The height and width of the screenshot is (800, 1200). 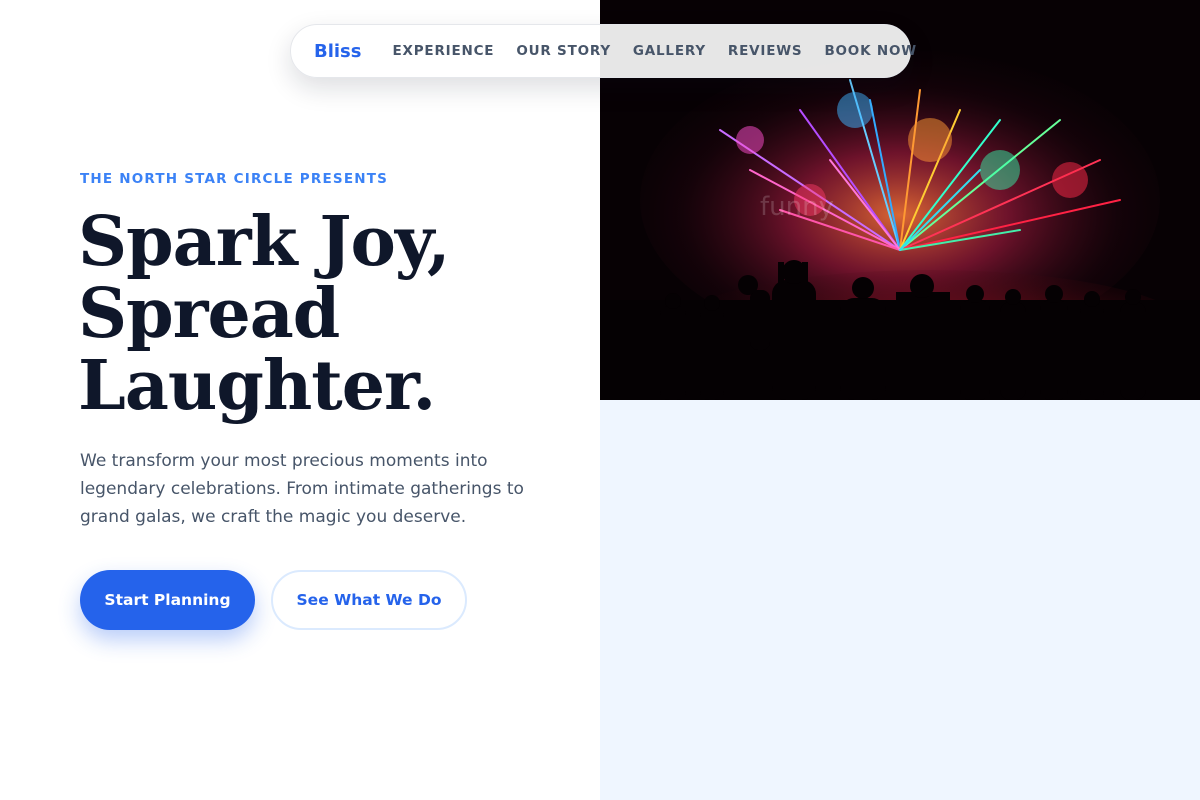 I want to click on nav-link-our-story: OUR STORY, so click(x=563, y=51).